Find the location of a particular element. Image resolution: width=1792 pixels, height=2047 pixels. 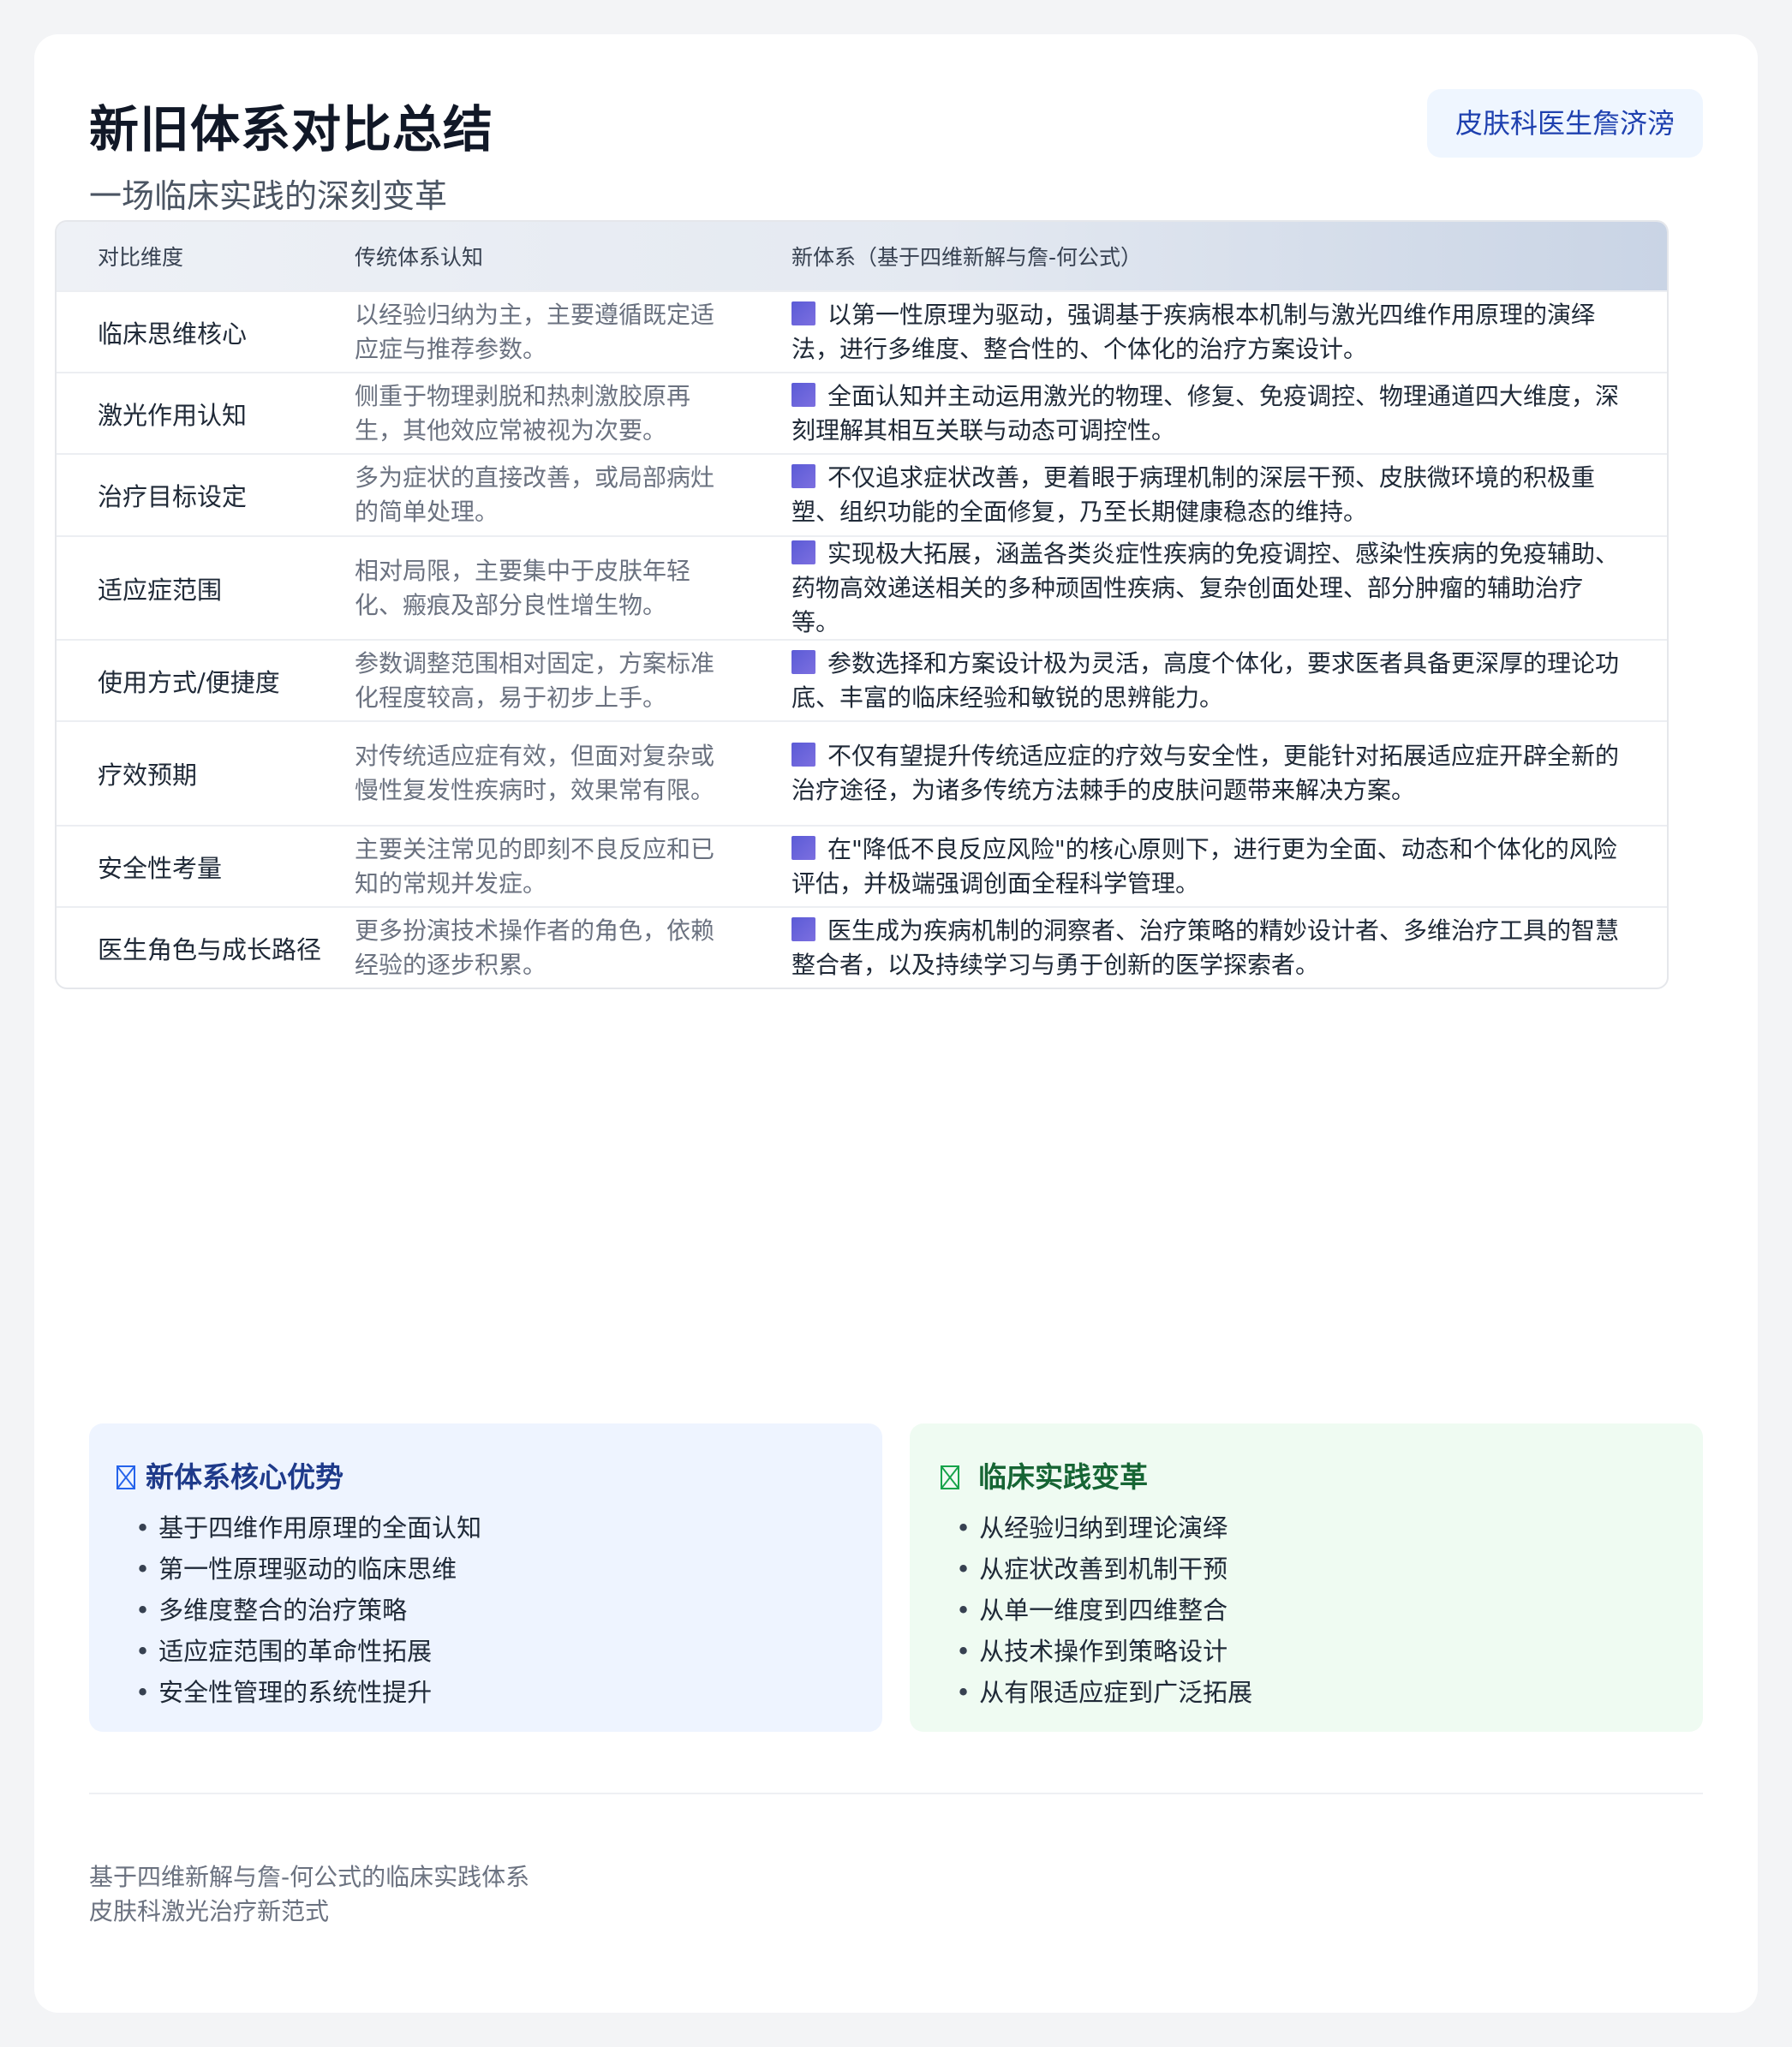

transformation-title: 临床实践变革 is located at coordinates (1063, 1477).